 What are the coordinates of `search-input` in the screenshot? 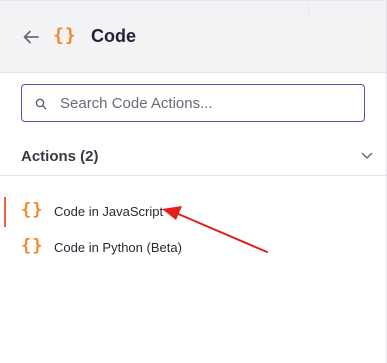 It's located at (205, 103).